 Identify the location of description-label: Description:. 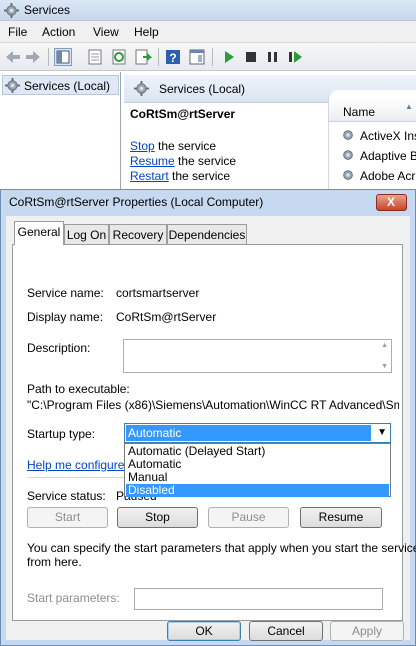
(59, 348).